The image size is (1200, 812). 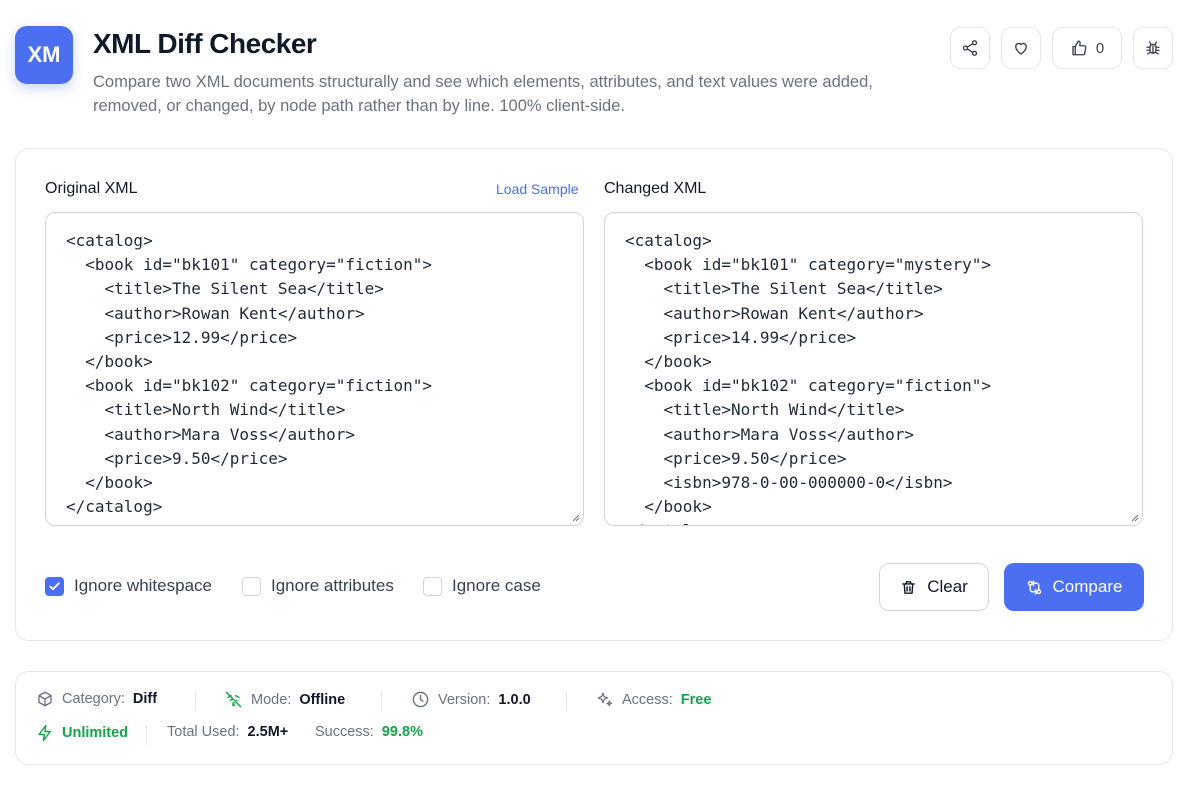 What do you see at coordinates (322, 699) in the screenshot?
I see `stat-mode-value: Offline` at bounding box center [322, 699].